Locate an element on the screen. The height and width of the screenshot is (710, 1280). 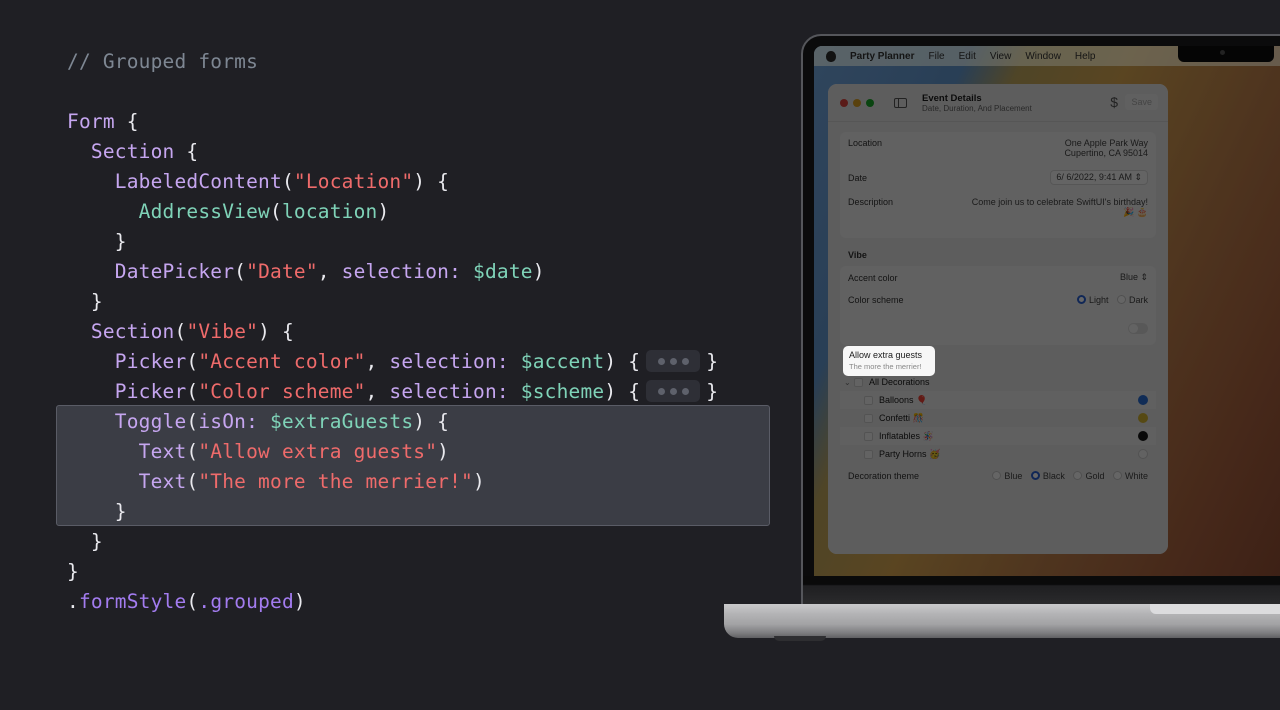
theme-white-label: White is located at coordinates (1136, 476).